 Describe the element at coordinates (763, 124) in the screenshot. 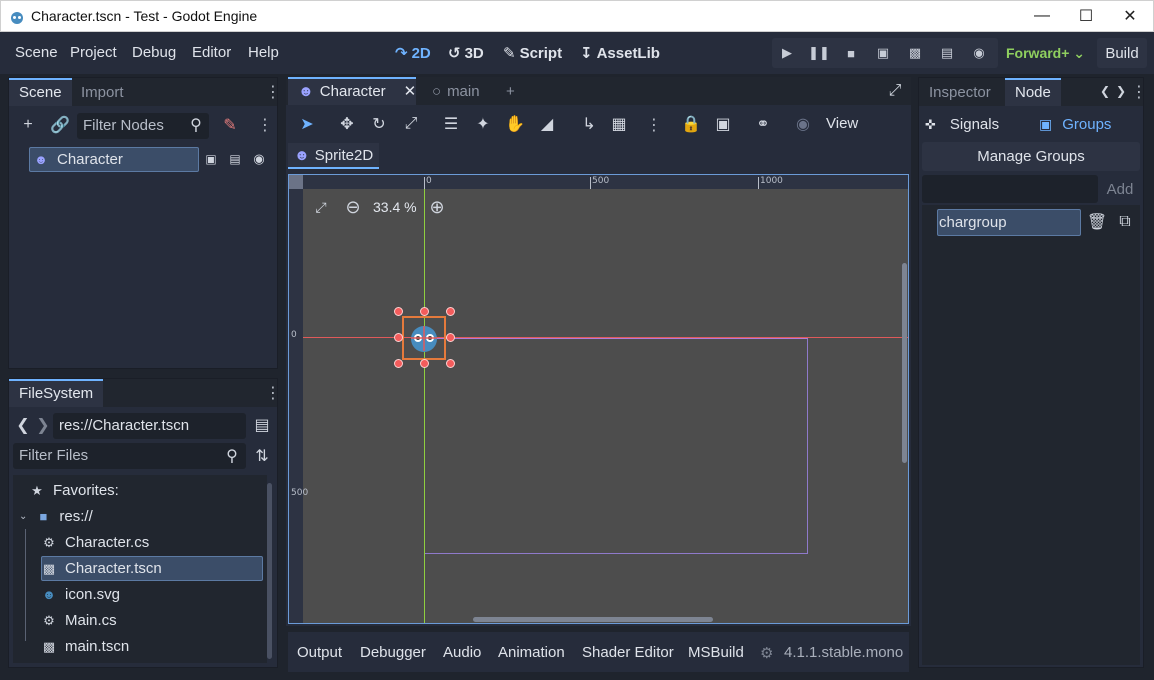

I see `bone-icon: ⚭` at that location.